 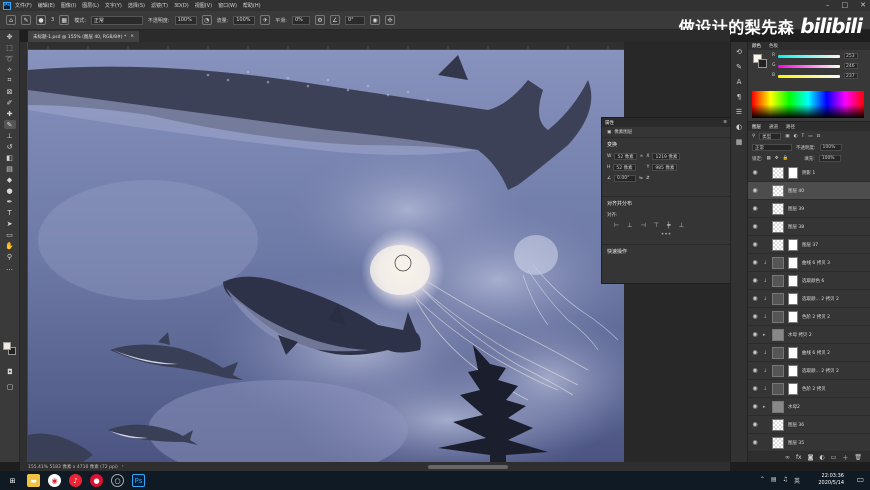 What do you see at coordinates (10, 69) in the screenshot?
I see `quick-select-tool-icon: ✧` at bounding box center [10, 69].